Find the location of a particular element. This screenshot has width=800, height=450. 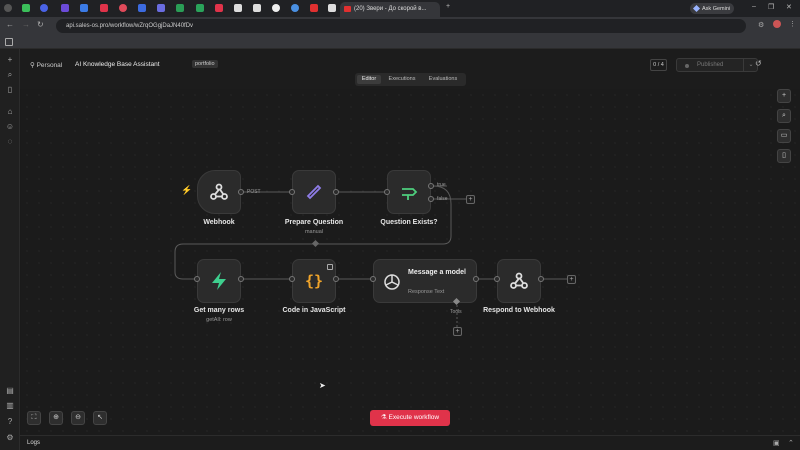

add-node-false-plus: + is located at coordinates (470, 199).